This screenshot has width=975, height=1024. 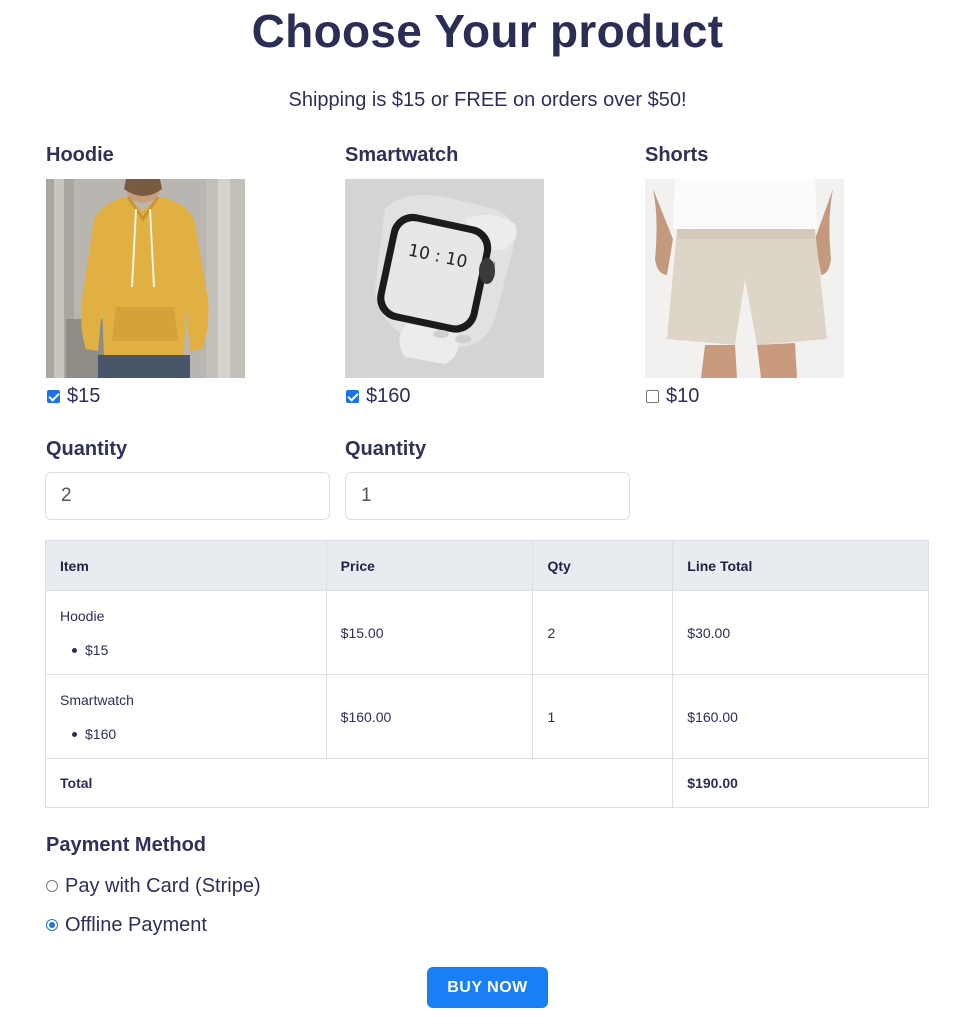 What do you see at coordinates (97, 699) in the screenshot?
I see `item-name: Smartwatch` at bounding box center [97, 699].